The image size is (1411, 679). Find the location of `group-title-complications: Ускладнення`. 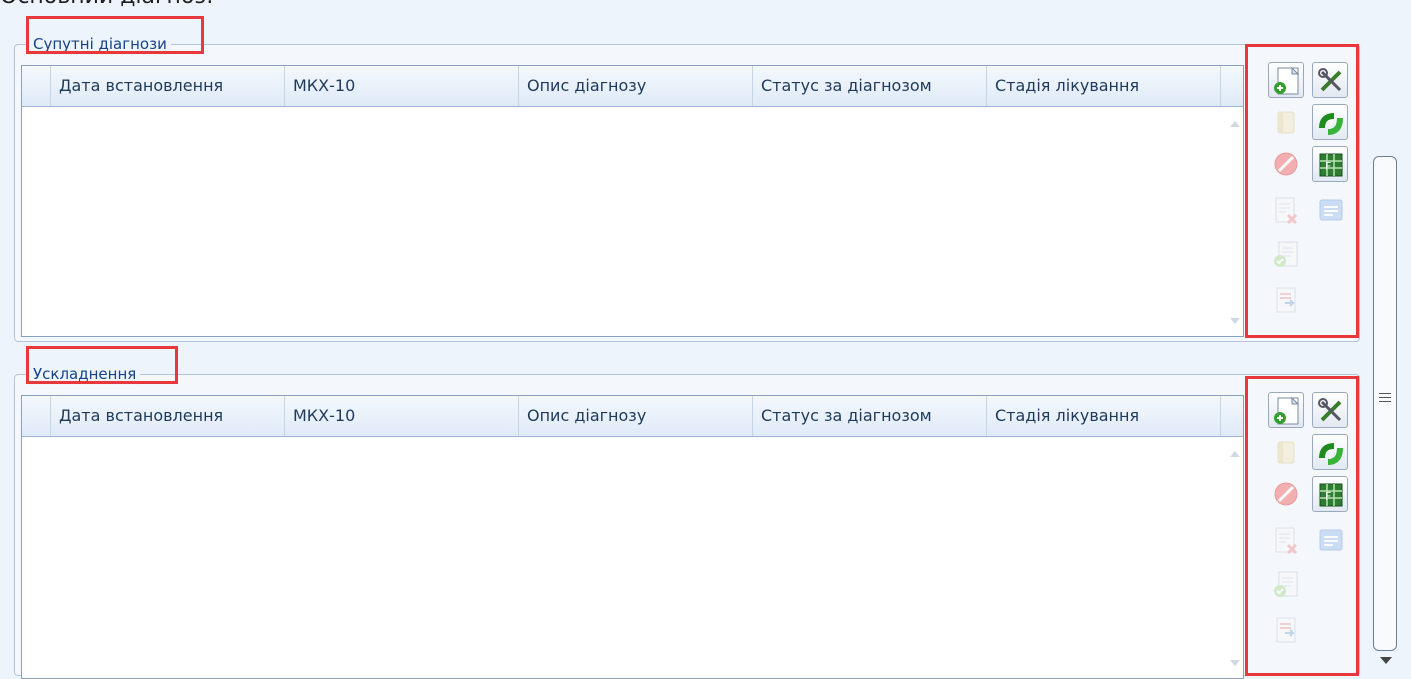

group-title-complications: Ускладнення is located at coordinates (85, 374).